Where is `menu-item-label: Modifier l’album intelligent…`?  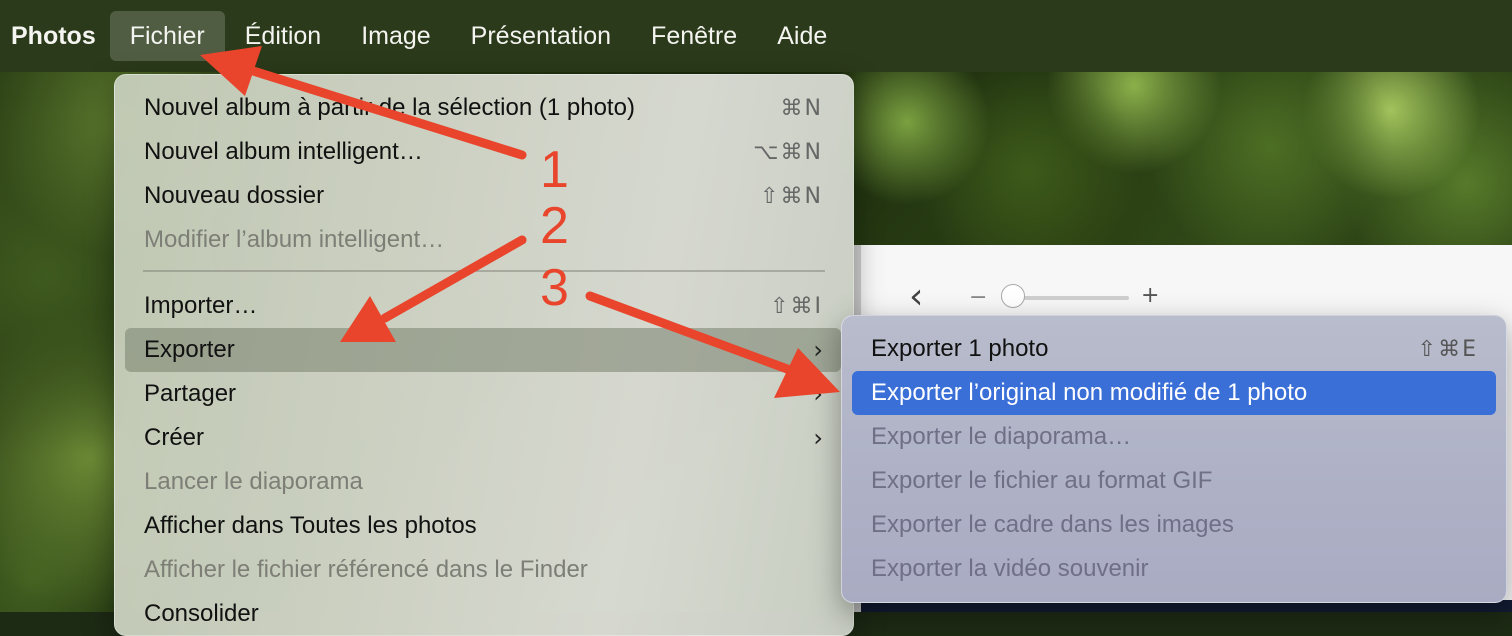 menu-item-label: Modifier l’album intelligent… is located at coordinates (294, 239).